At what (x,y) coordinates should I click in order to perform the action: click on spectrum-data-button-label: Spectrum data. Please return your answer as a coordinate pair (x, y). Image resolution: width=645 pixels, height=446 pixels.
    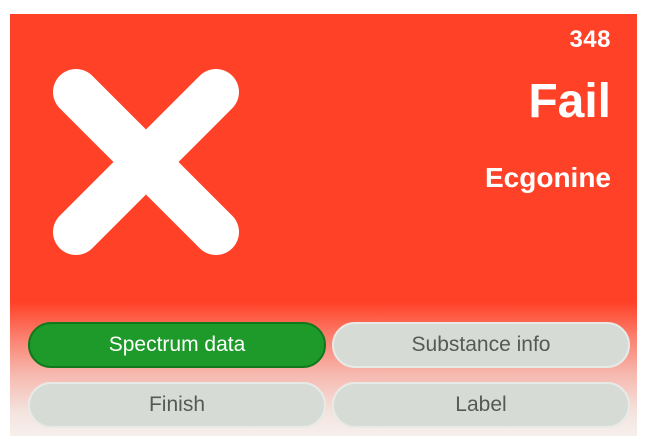
    Looking at the image, I should click on (177, 344).